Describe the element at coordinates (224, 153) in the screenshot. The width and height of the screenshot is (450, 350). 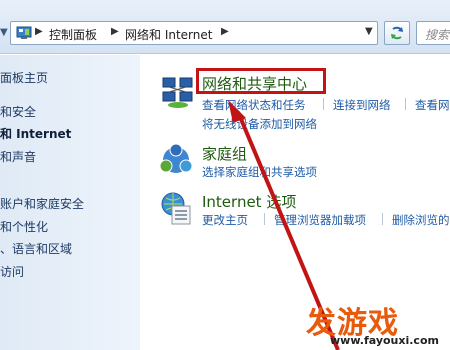
I see `homegroup-link: 家庭组` at that location.